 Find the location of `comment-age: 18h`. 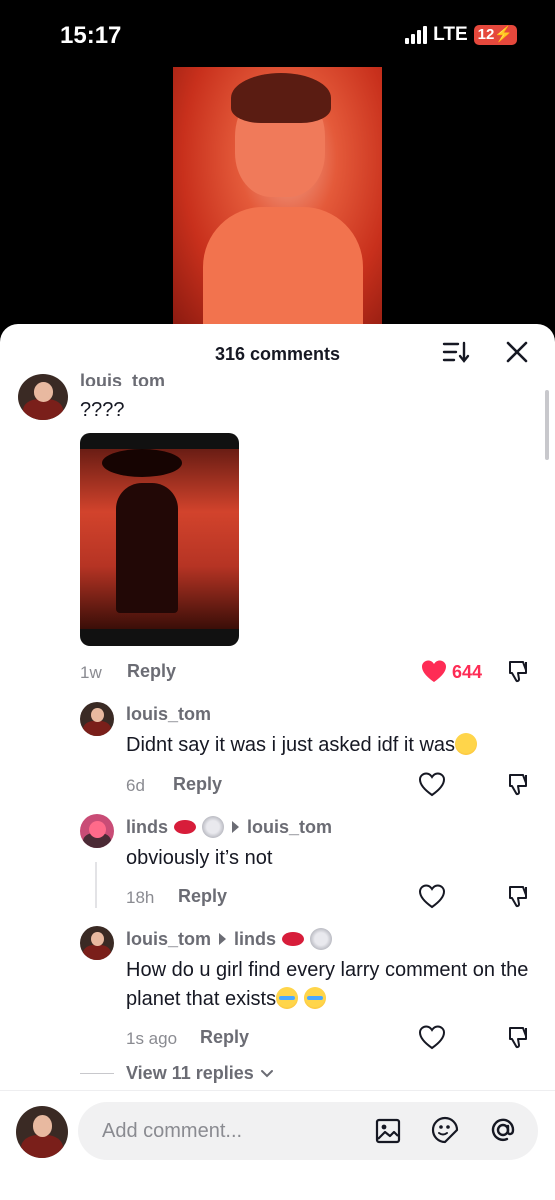

comment-age: 18h is located at coordinates (140, 897).